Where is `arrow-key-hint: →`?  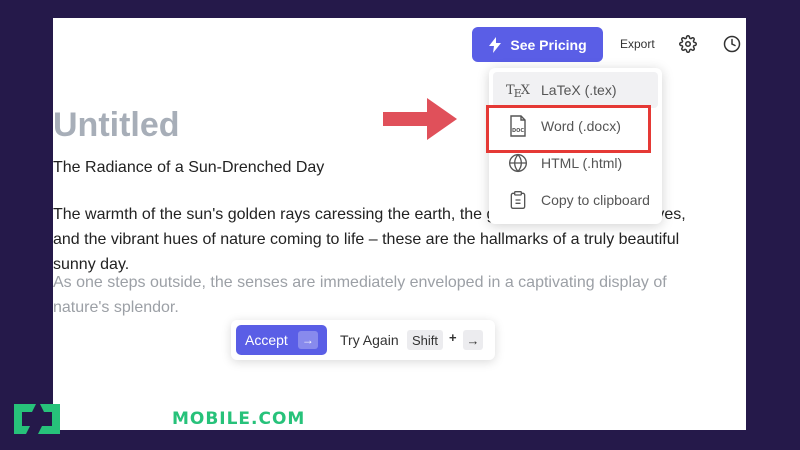
arrow-key-hint: → is located at coordinates (473, 340).